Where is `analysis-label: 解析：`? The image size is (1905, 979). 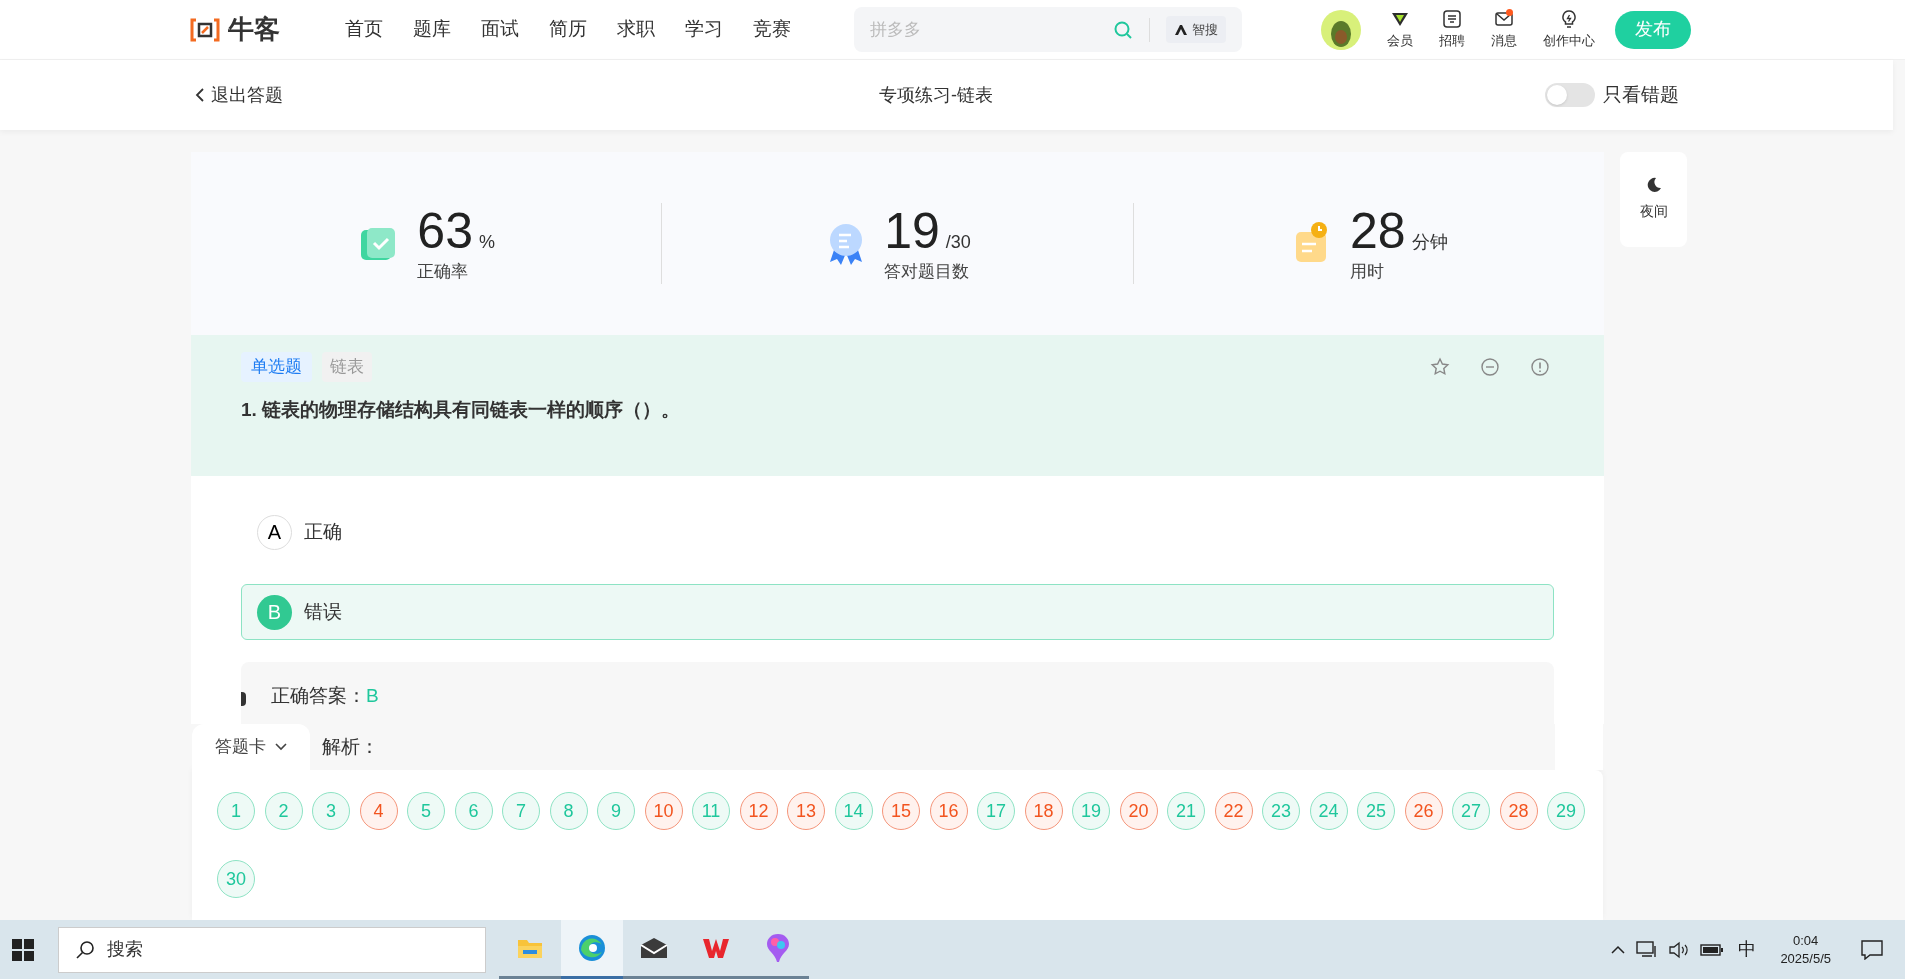 analysis-label: 解析： is located at coordinates (350, 746).